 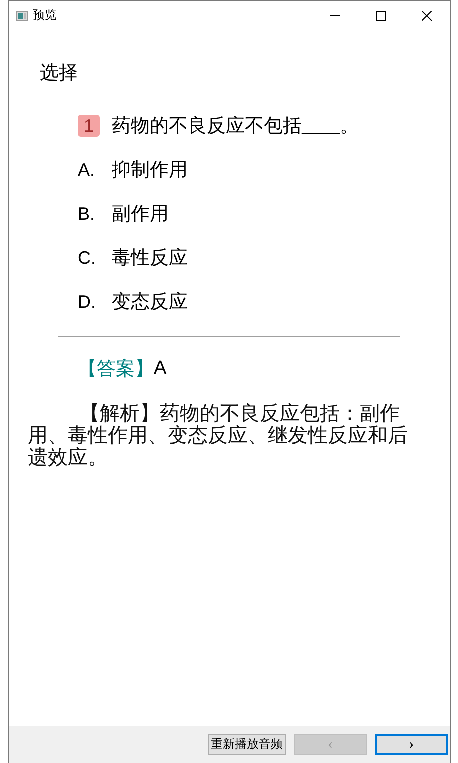 What do you see at coordinates (87, 214) in the screenshot?
I see `option-letter: B.` at bounding box center [87, 214].